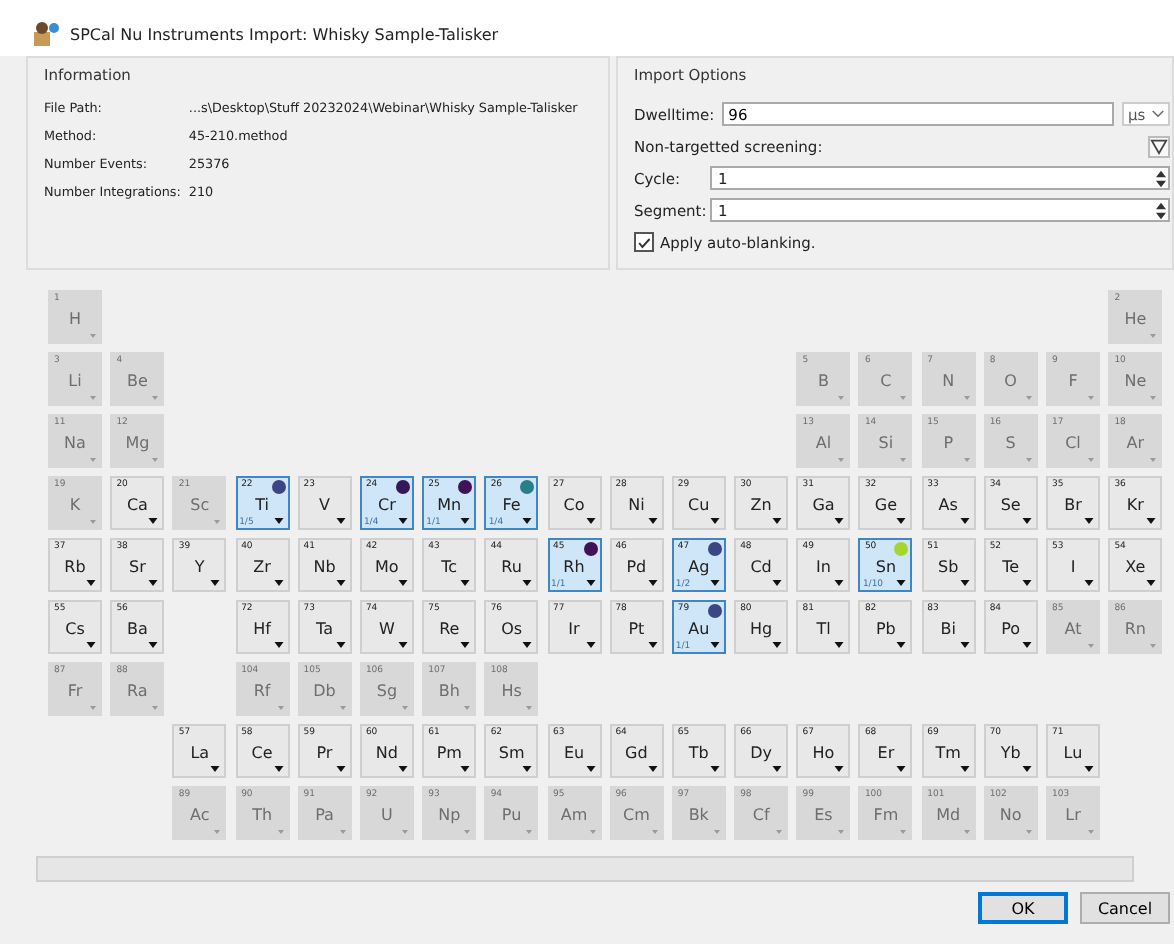 Image resolution: width=1174 pixels, height=944 pixels. I want to click on element-symbol: Sm, so click(511, 753).